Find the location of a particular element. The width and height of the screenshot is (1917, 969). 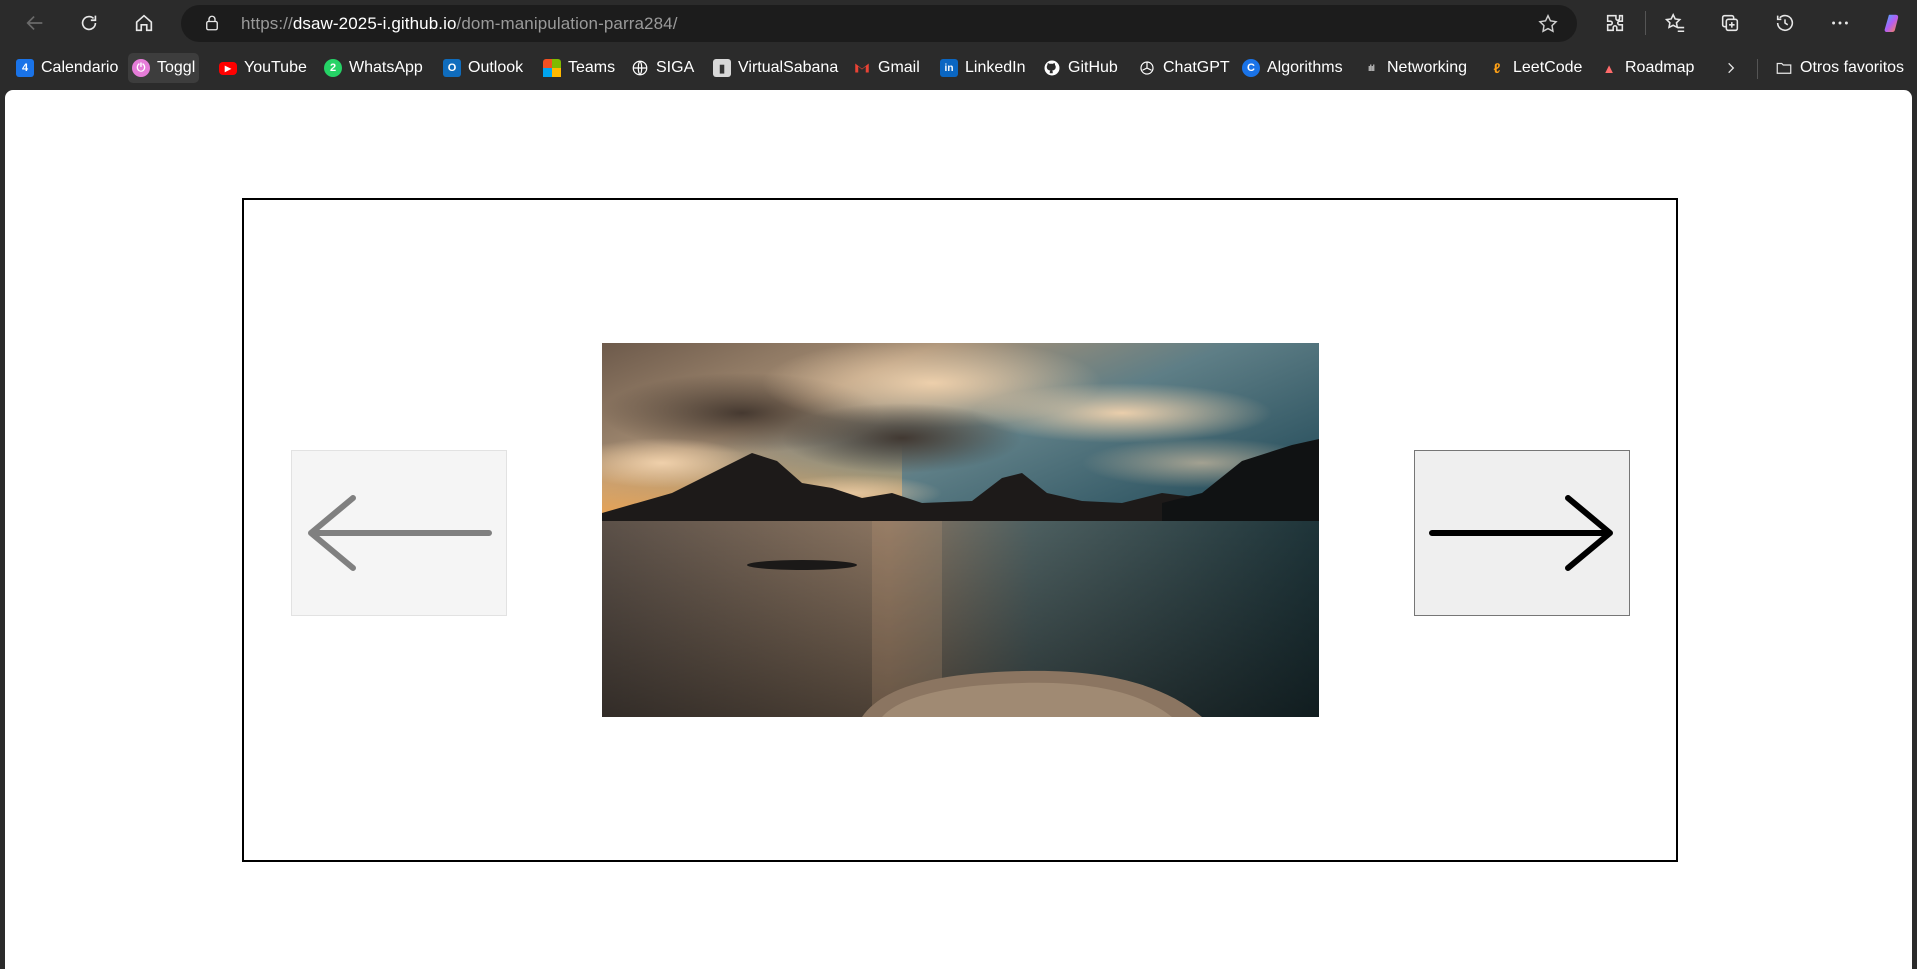

bookmark-algorithms: C Algorithms is located at coordinates (1292, 68).